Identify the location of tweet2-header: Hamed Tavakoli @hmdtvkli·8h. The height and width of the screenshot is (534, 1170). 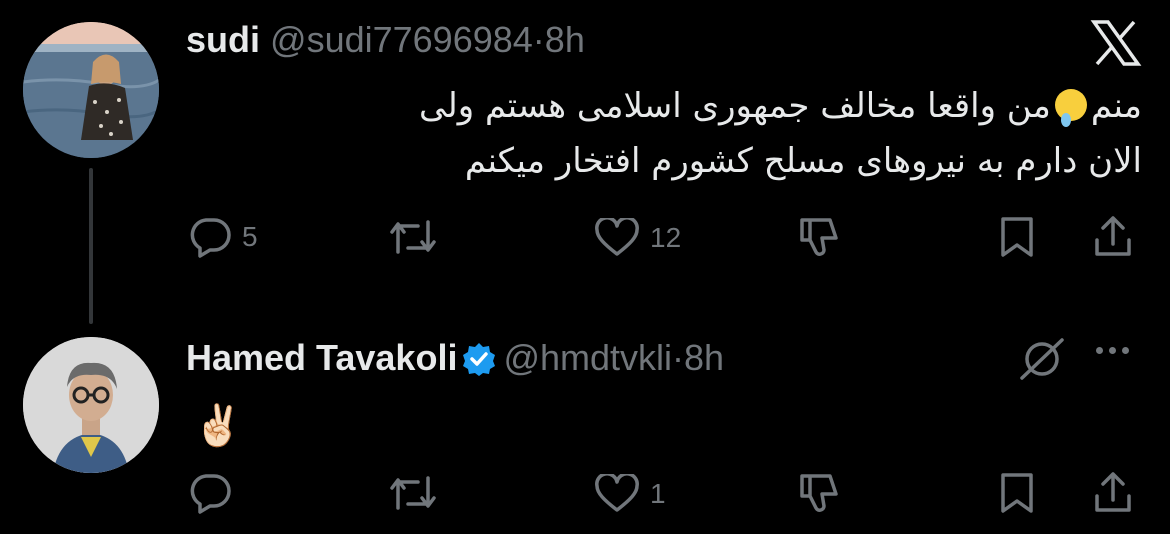
(455, 361).